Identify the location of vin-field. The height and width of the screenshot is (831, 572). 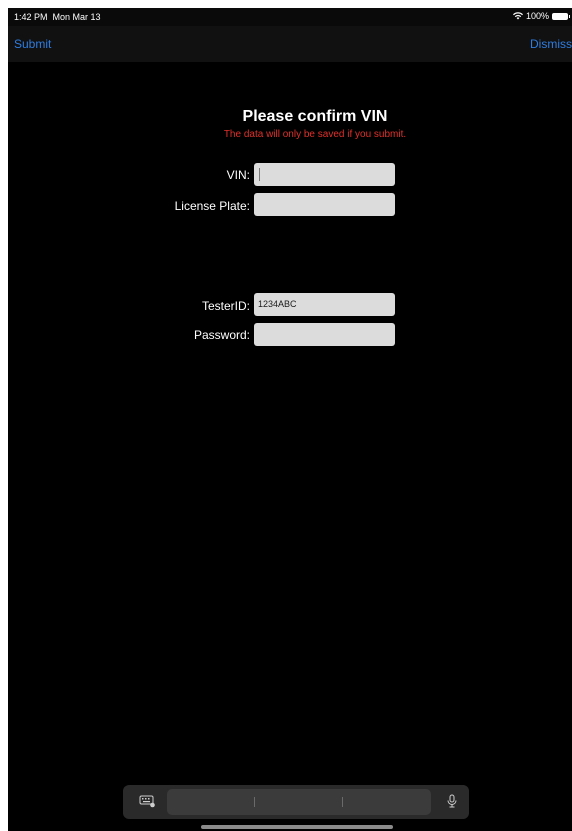
(324, 174).